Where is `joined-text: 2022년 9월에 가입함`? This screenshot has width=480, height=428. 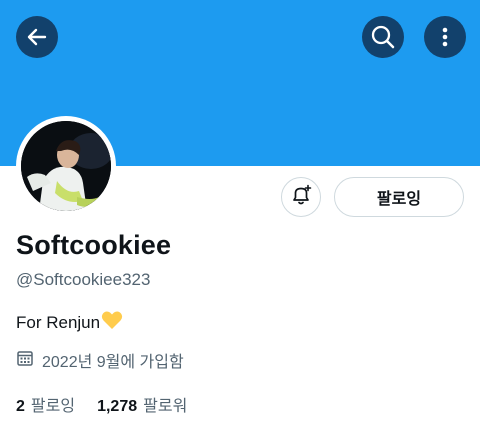 joined-text: 2022년 9월에 가입함 is located at coordinates (113, 362).